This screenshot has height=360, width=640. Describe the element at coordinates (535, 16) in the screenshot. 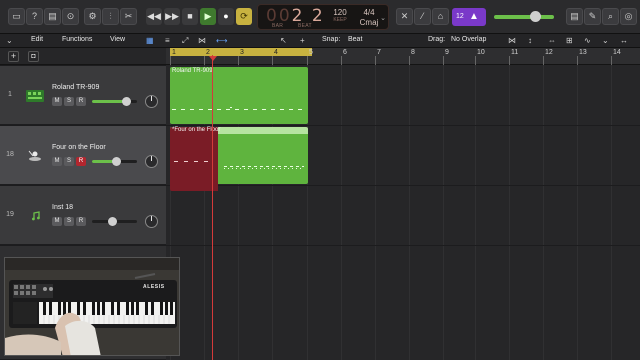

I see `master-volume-knob` at that location.